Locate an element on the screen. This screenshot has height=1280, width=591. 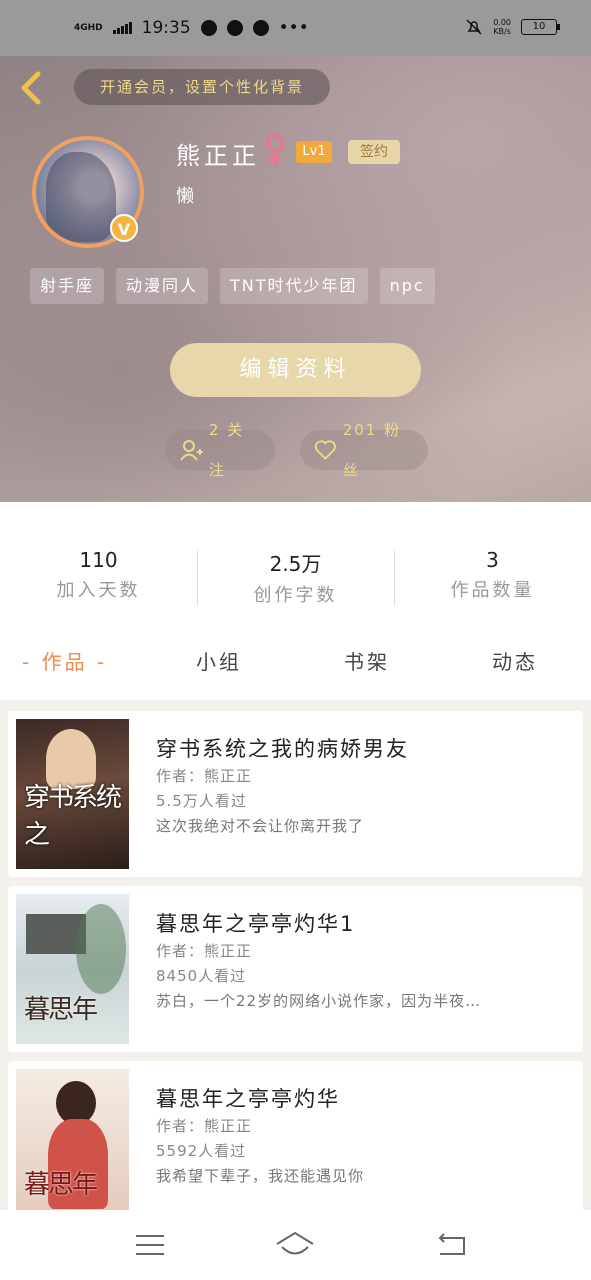
stat-join-days: 110 加入天数 is located at coordinates (98, 574).